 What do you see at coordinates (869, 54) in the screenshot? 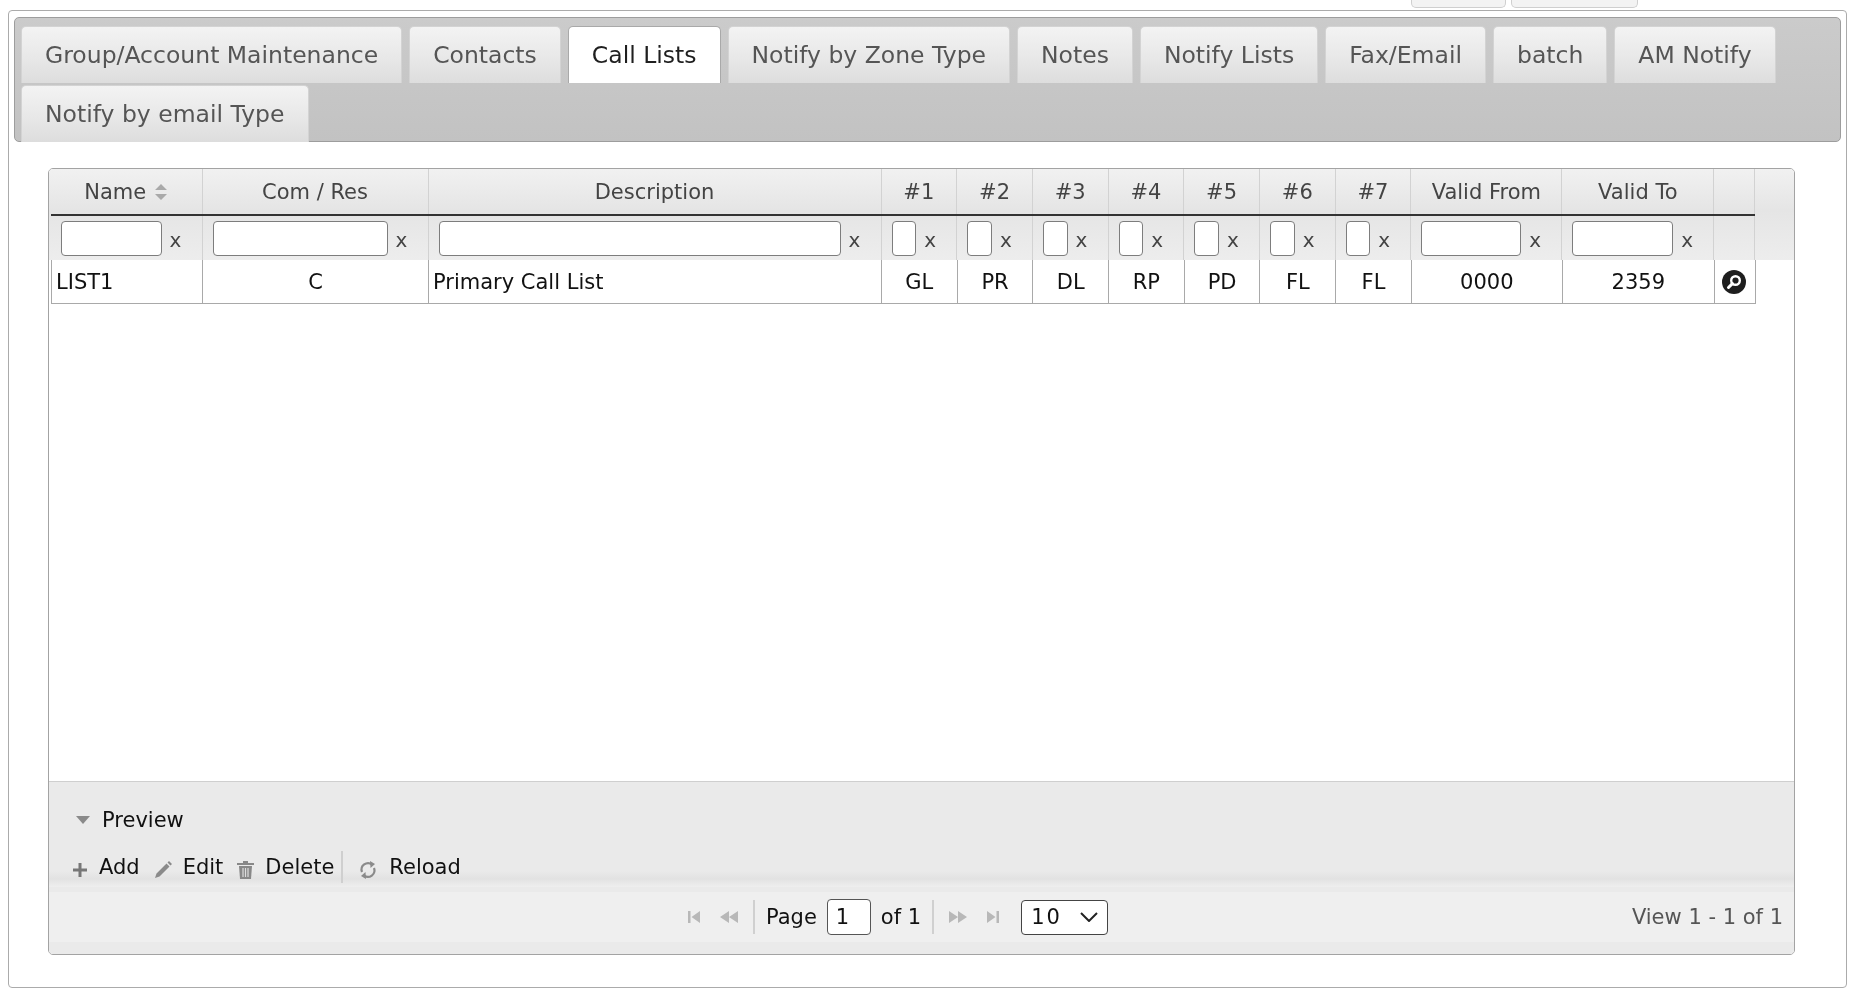
I see `tab: Notify by Zone Type` at bounding box center [869, 54].